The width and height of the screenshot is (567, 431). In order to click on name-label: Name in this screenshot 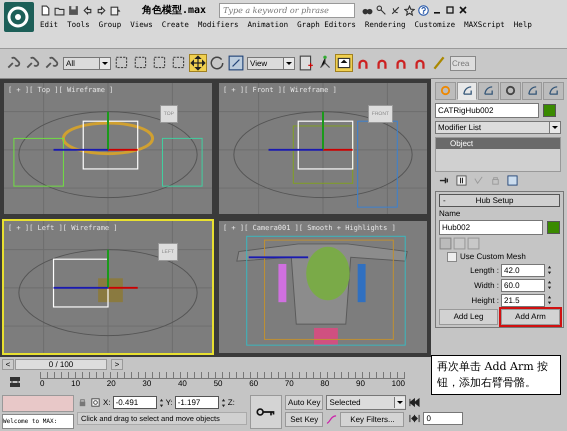, I will do `click(450, 213)`.